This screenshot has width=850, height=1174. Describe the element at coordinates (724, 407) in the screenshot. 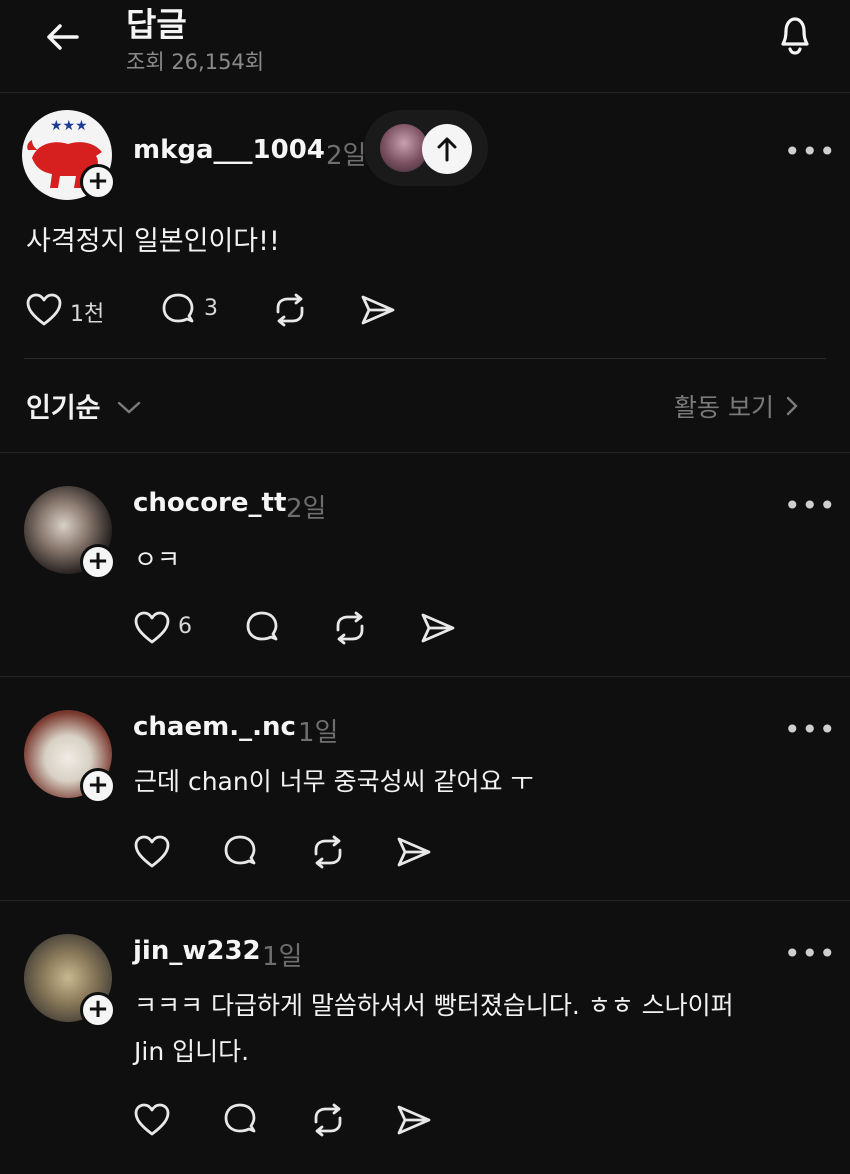

I see `activity-label: 활동 보기` at that location.